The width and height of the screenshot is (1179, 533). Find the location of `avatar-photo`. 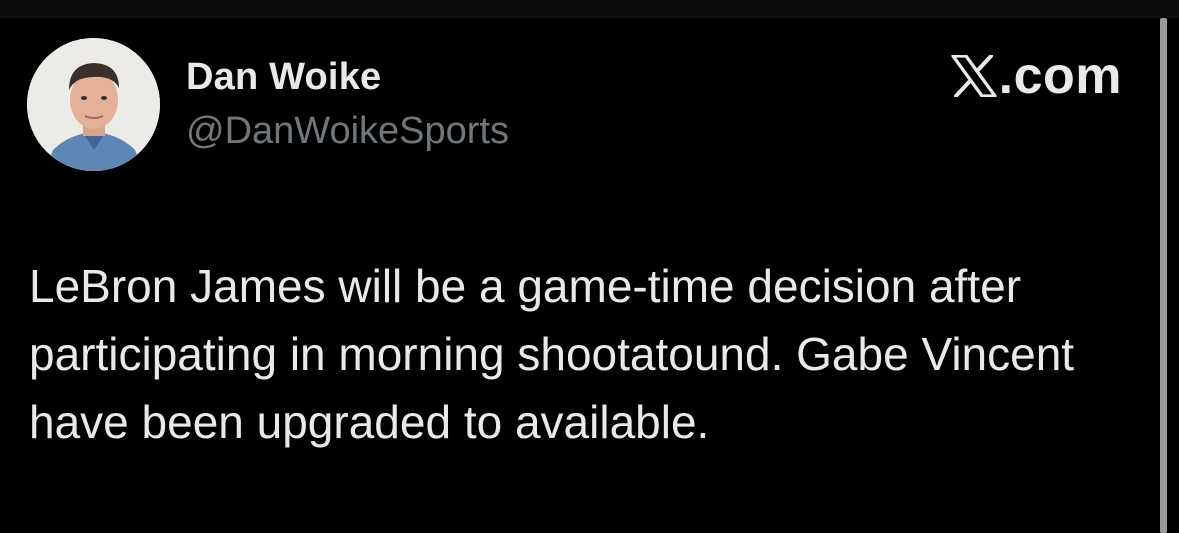

avatar-photo is located at coordinates (93, 104).